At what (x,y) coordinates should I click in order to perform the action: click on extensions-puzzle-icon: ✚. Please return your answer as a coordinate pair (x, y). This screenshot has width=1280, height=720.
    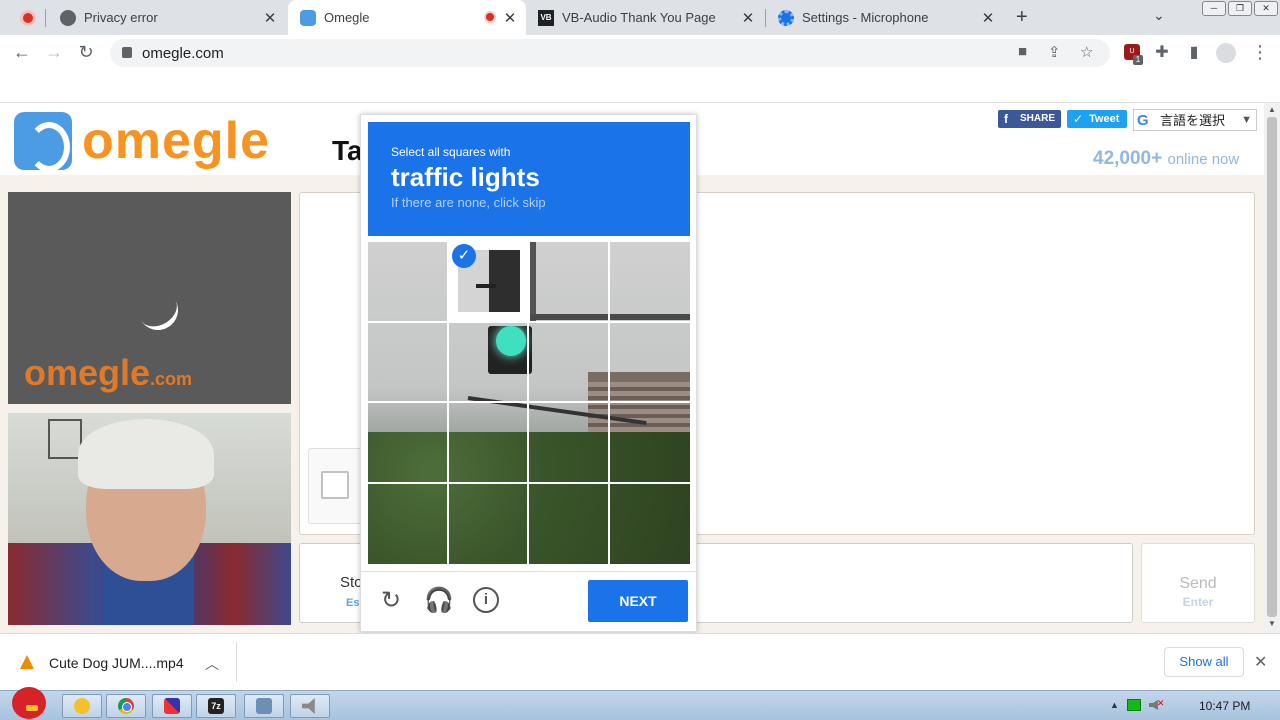
    Looking at the image, I should click on (1162, 52).